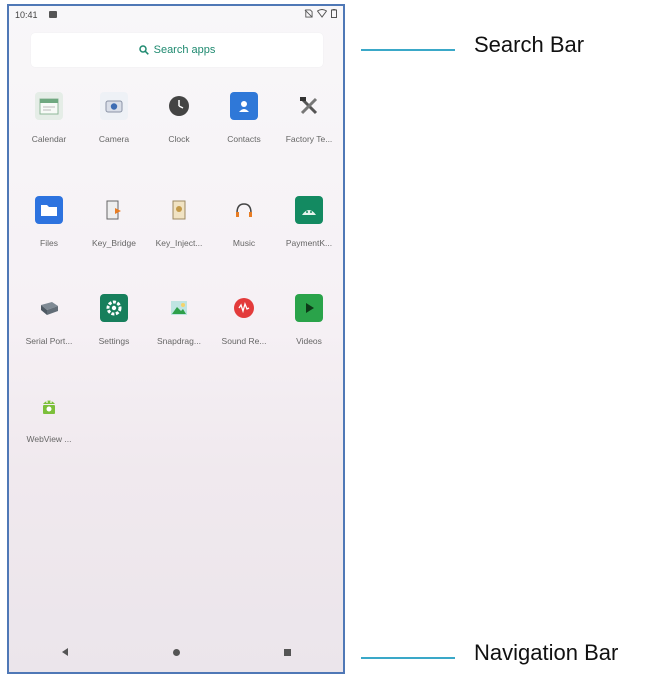  What do you see at coordinates (114, 341) in the screenshot?
I see `app-label: Settings` at bounding box center [114, 341].